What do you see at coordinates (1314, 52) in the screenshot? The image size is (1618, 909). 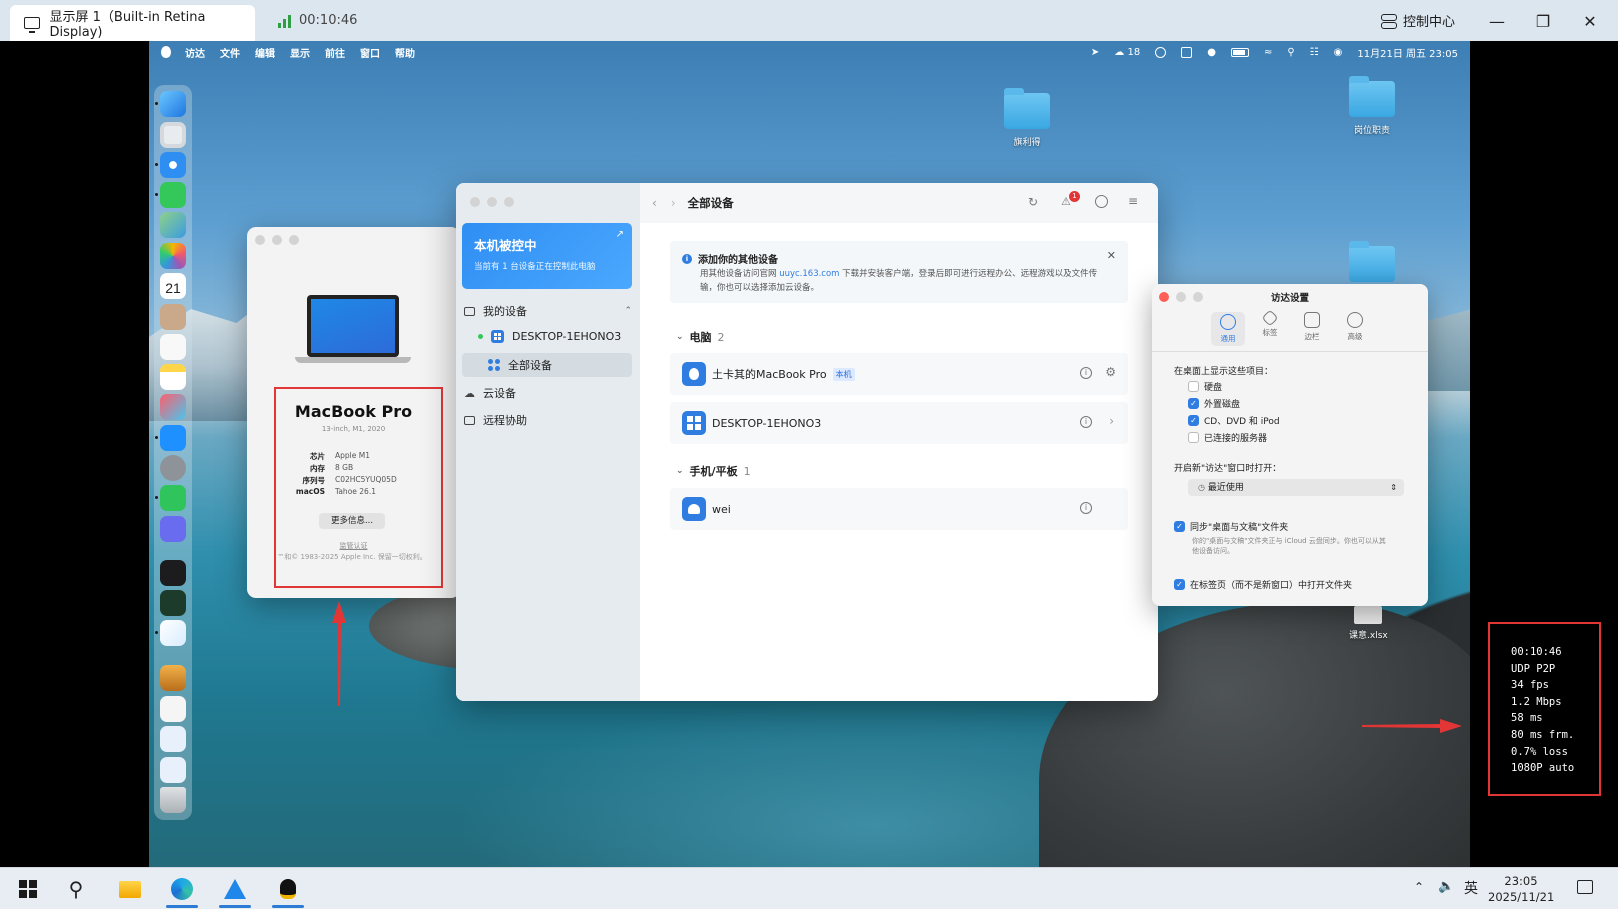 I see `control-center-icon: ☷` at bounding box center [1314, 52].